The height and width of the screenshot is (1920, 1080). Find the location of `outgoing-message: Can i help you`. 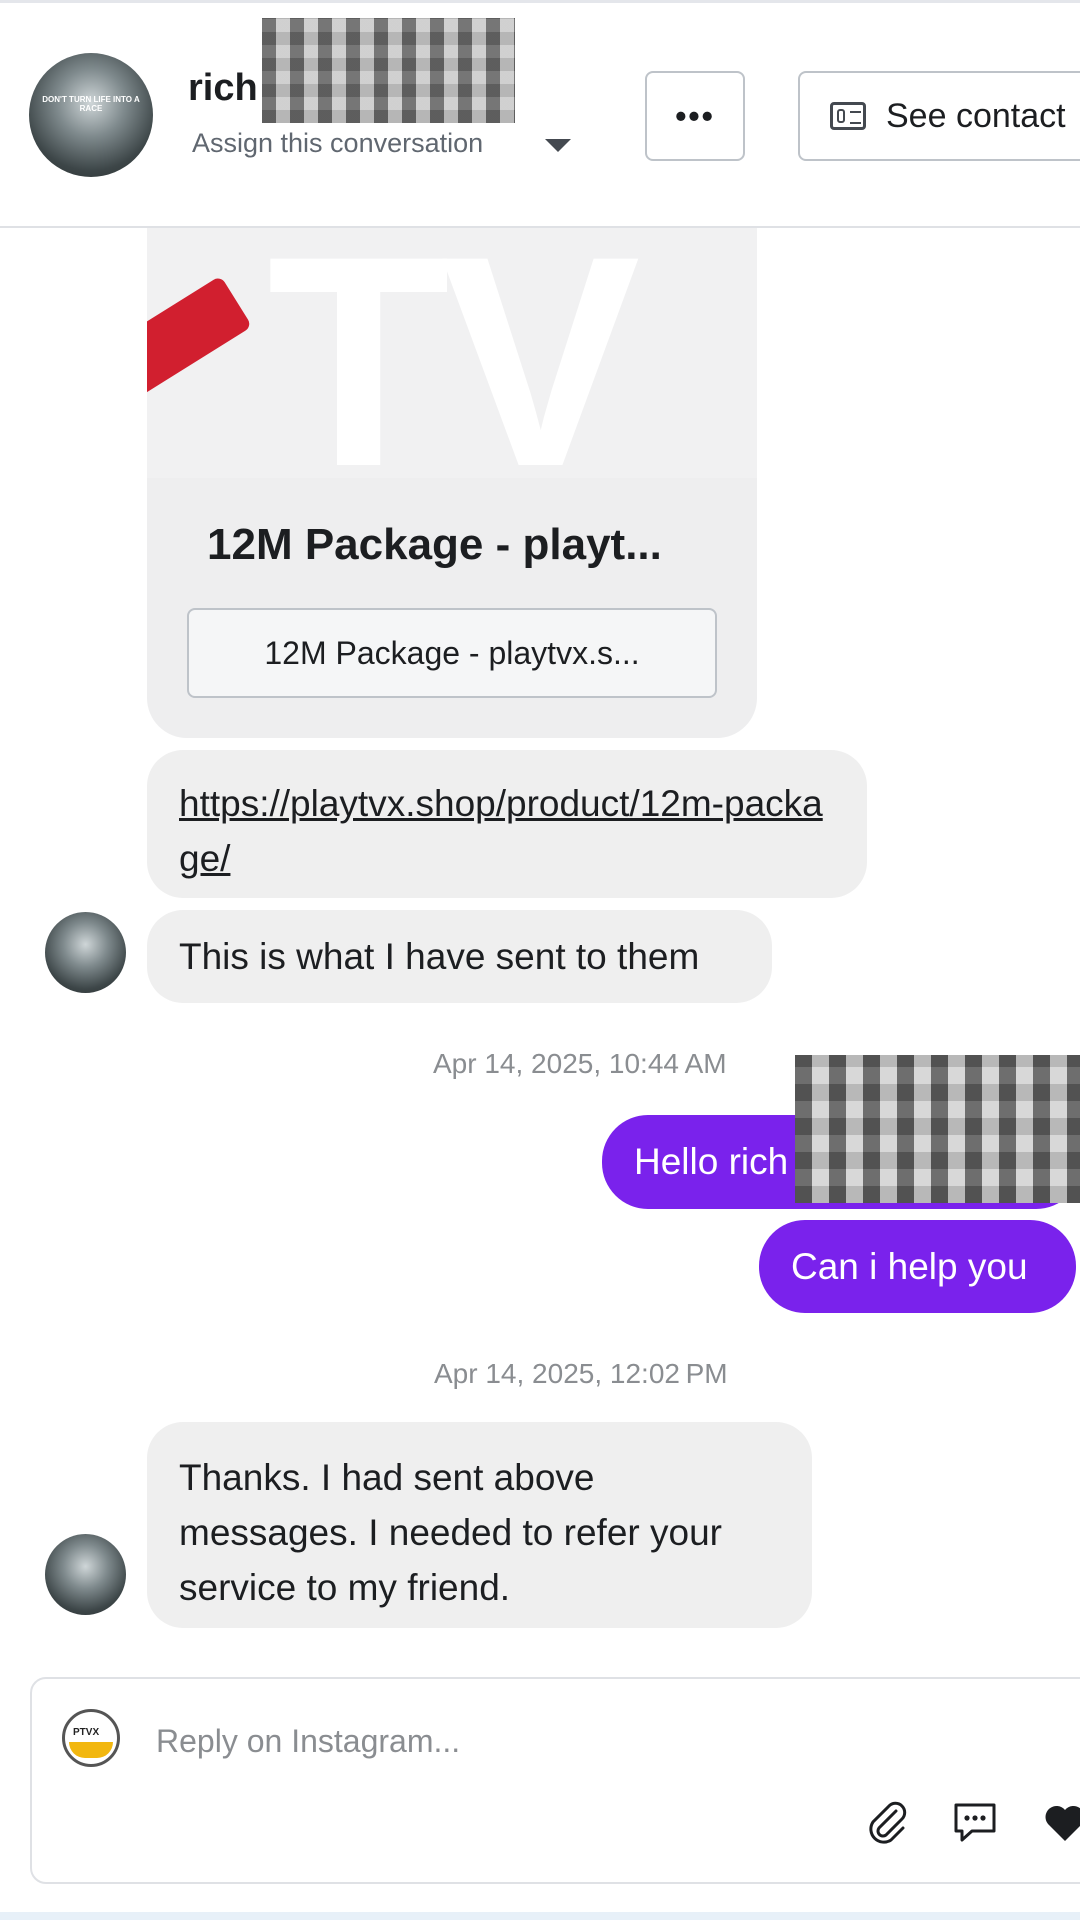

outgoing-message: Can i help you is located at coordinates (917, 1266).